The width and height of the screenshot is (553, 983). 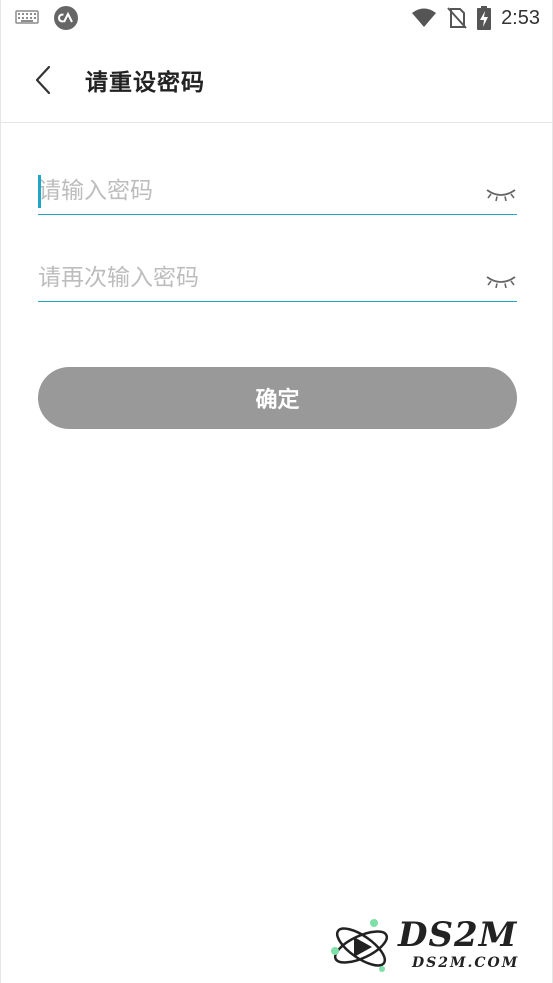 I want to click on confirm-password-field, so click(x=277, y=277).